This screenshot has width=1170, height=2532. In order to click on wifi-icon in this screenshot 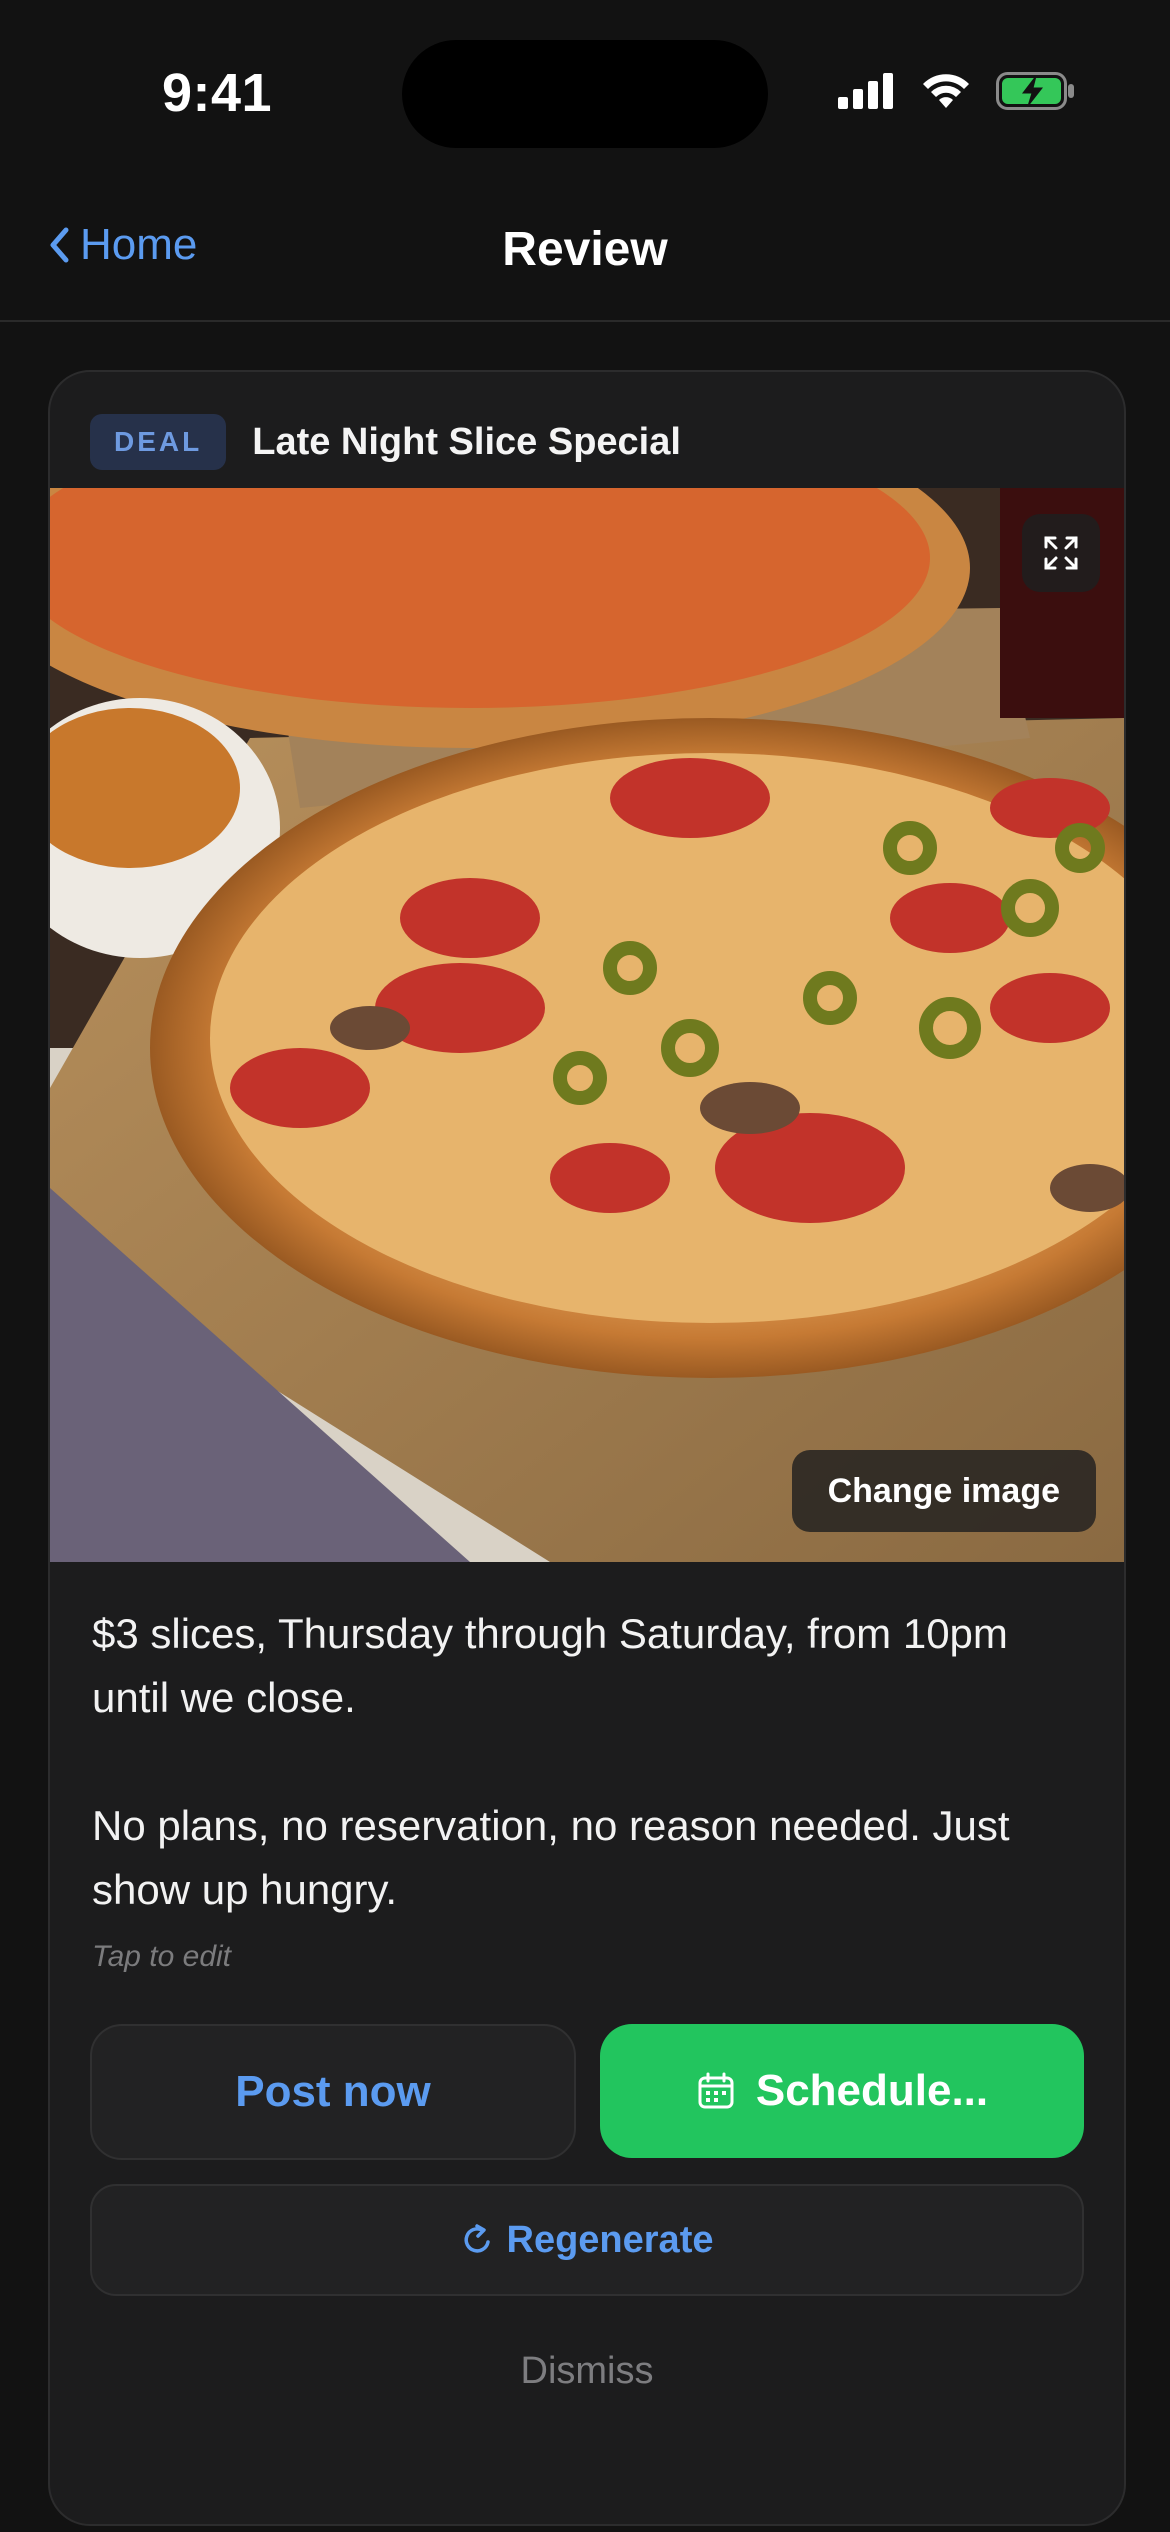, I will do `click(946, 91)`.